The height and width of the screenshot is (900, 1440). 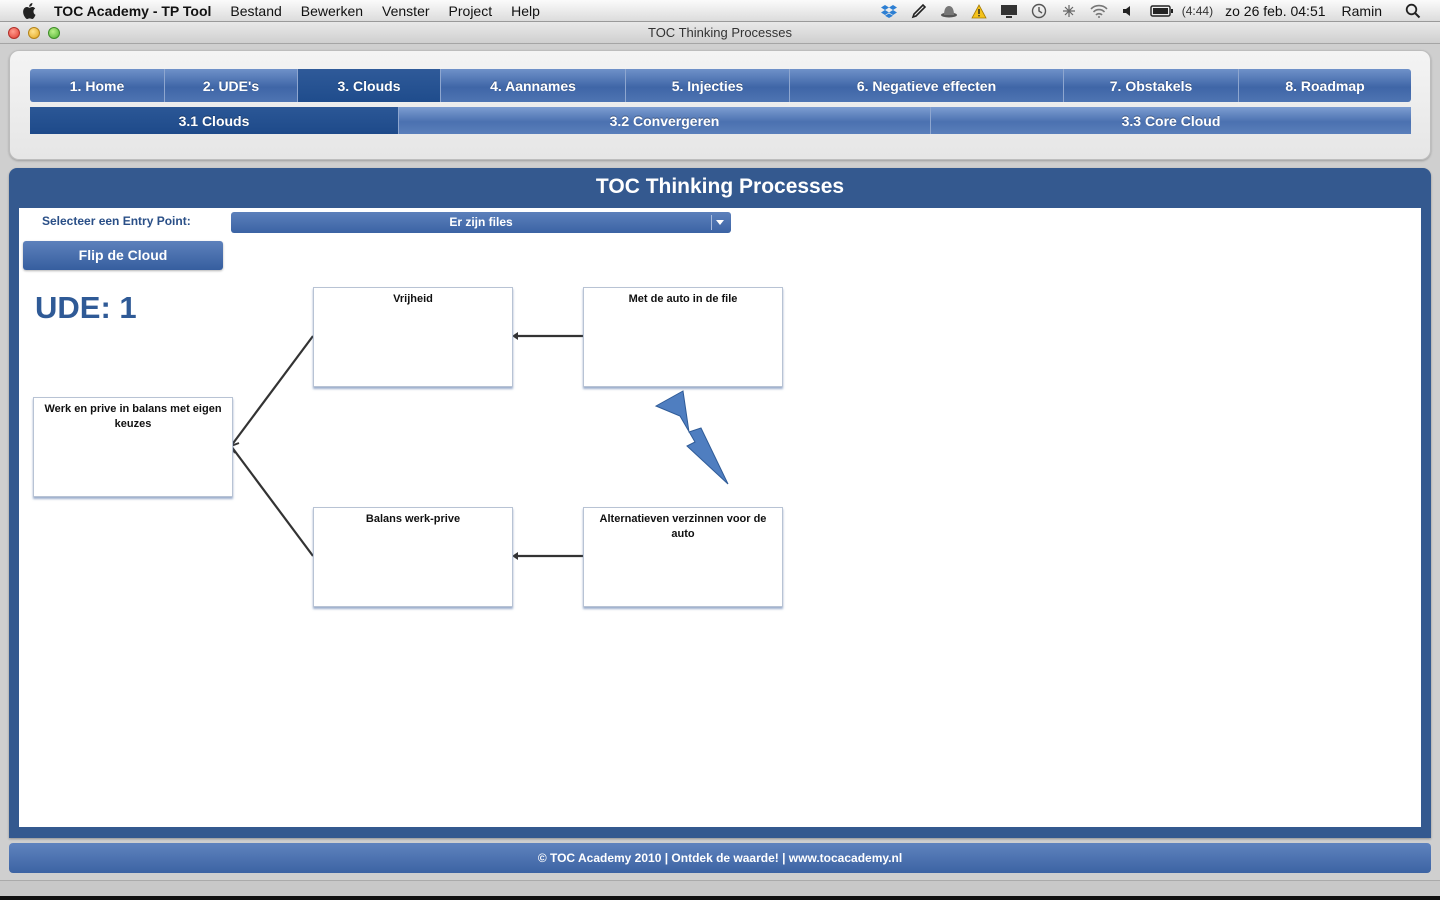 I want to click on battery-icon, so click(x=1162, y=11).